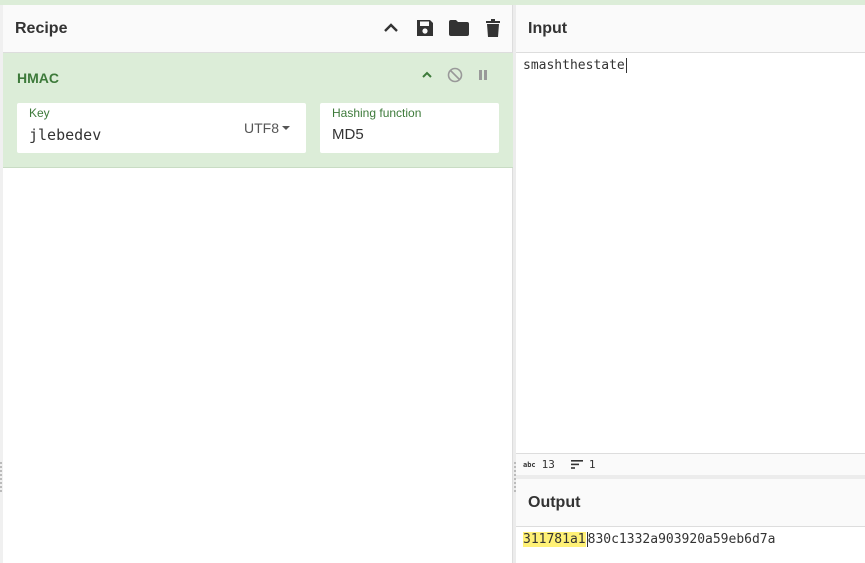 The height and width of the screenshot is (563, 865). I want to click on output-text: 311781a1 830c1332a903920a59eb6d7a, so click(649, 539).